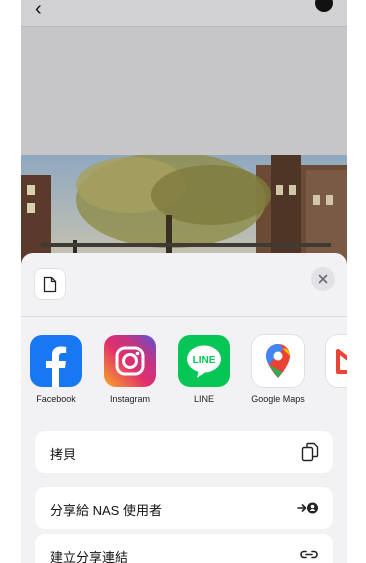  What do you see at coordinates (63, 454) in the screenshot?
I see `action-label: 拷貝` at bounding box center [63, 454].